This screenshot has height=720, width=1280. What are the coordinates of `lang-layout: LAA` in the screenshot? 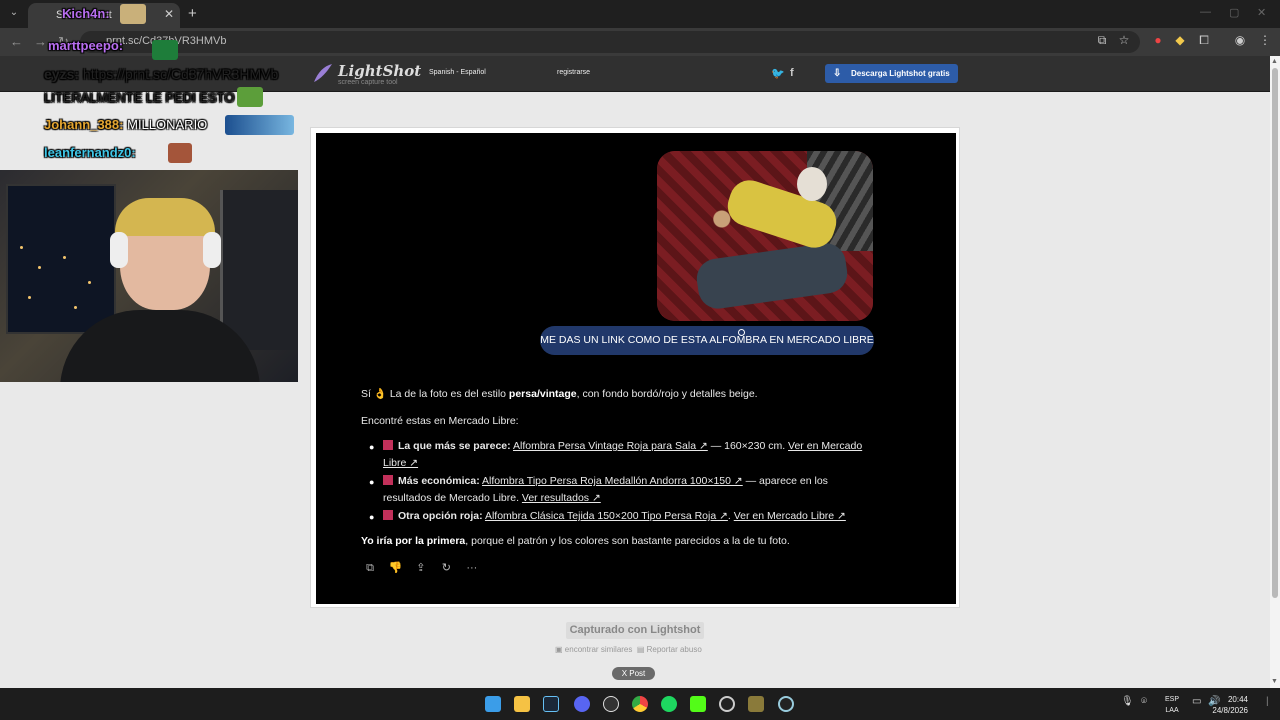 It's located at (1172, 710).